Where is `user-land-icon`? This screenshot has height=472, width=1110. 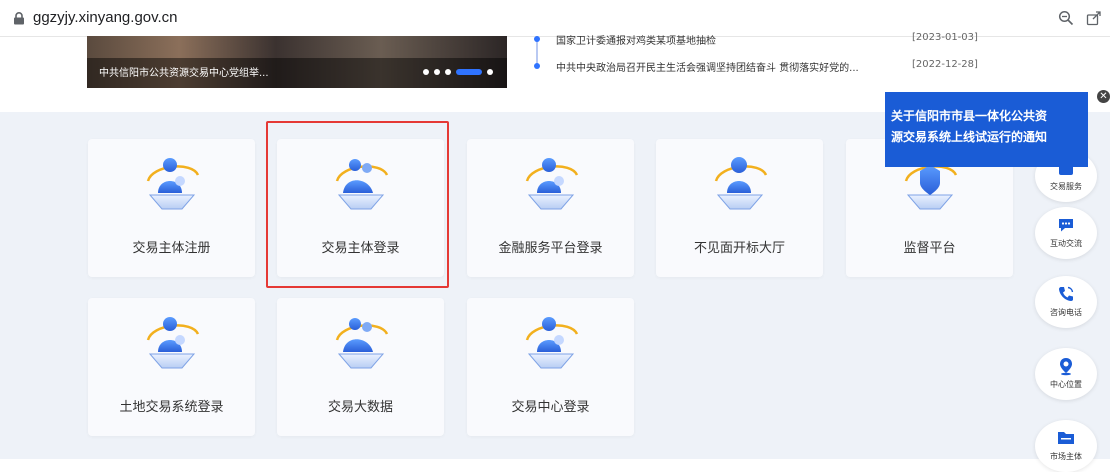 user-land-icon is located at coordinates (172, 343).